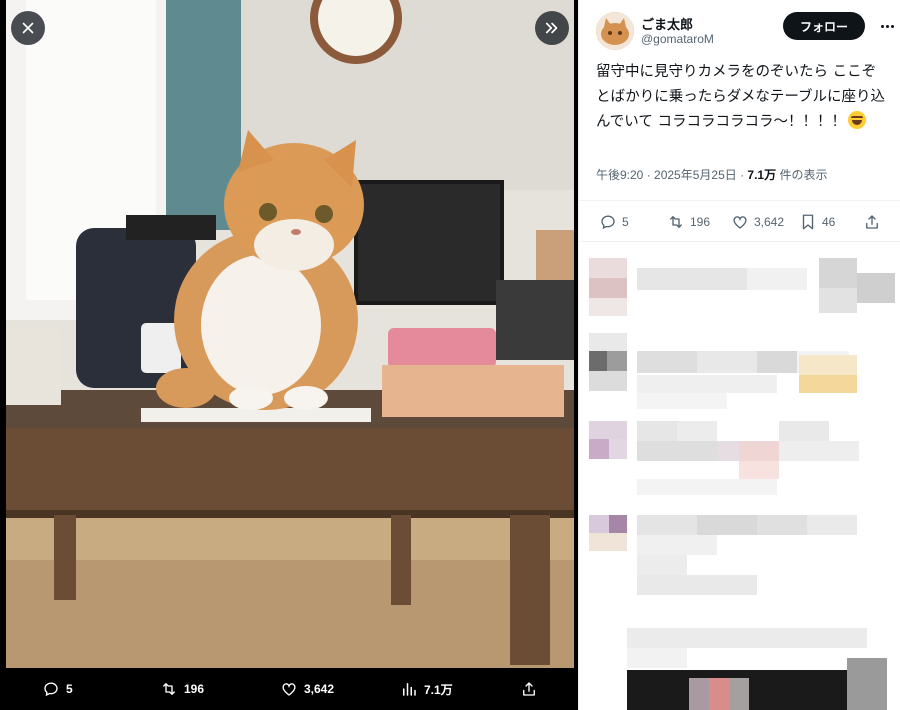 This screenshot has width=900, height=710. Describe the element at coordinates (700, 222) in the screenshot. I see `retweet-count: 196` at that location.